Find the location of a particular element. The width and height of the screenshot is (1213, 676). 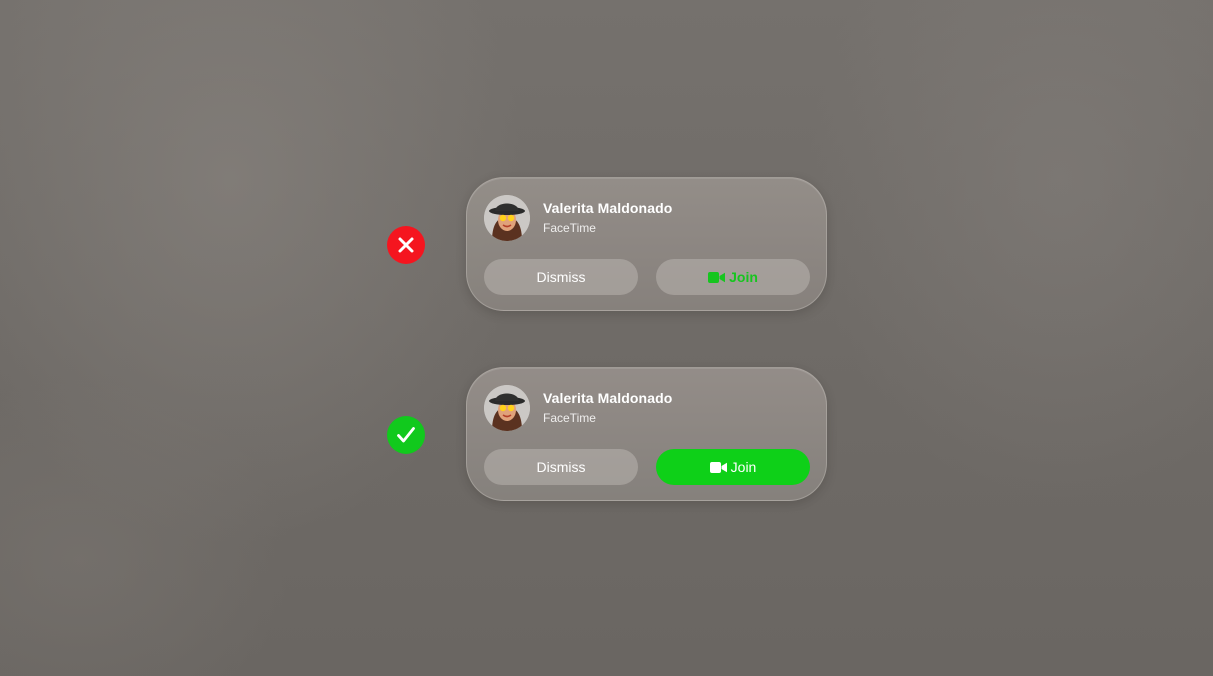

facetime-notification-incorrect: Valerita Maldonado FaceTime Dismiss Join is located at coordinates (646, 244).